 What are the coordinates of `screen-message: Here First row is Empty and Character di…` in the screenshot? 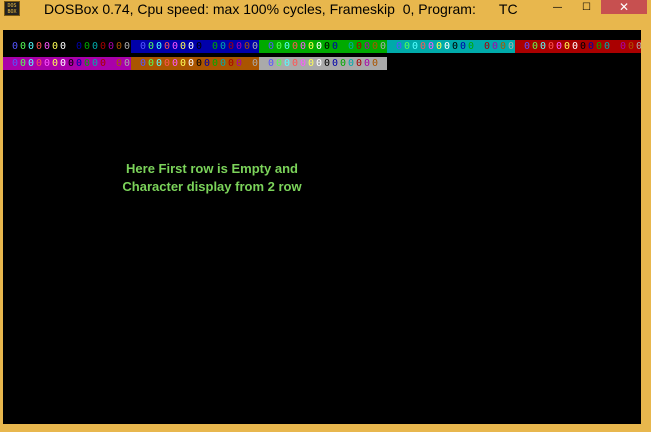 It's located at (212, 178).